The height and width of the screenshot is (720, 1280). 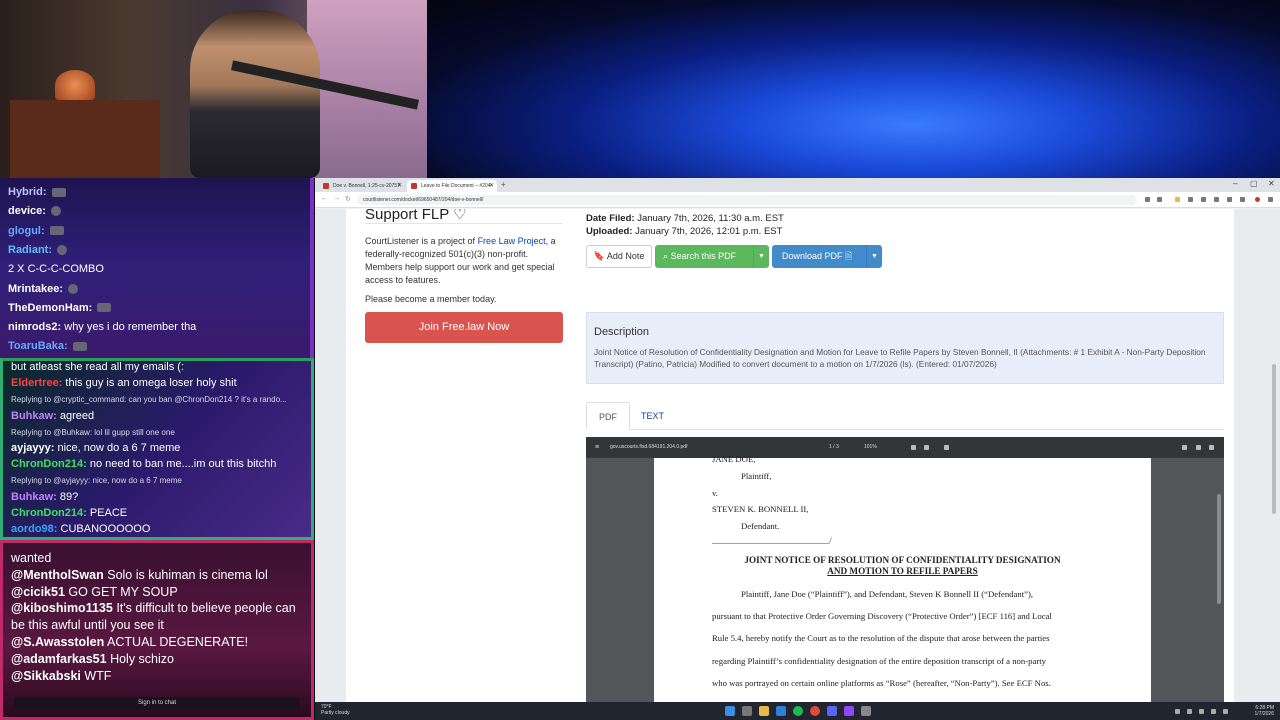 I want to click on chat-username: @cicik51, so click(x=38, y=592).